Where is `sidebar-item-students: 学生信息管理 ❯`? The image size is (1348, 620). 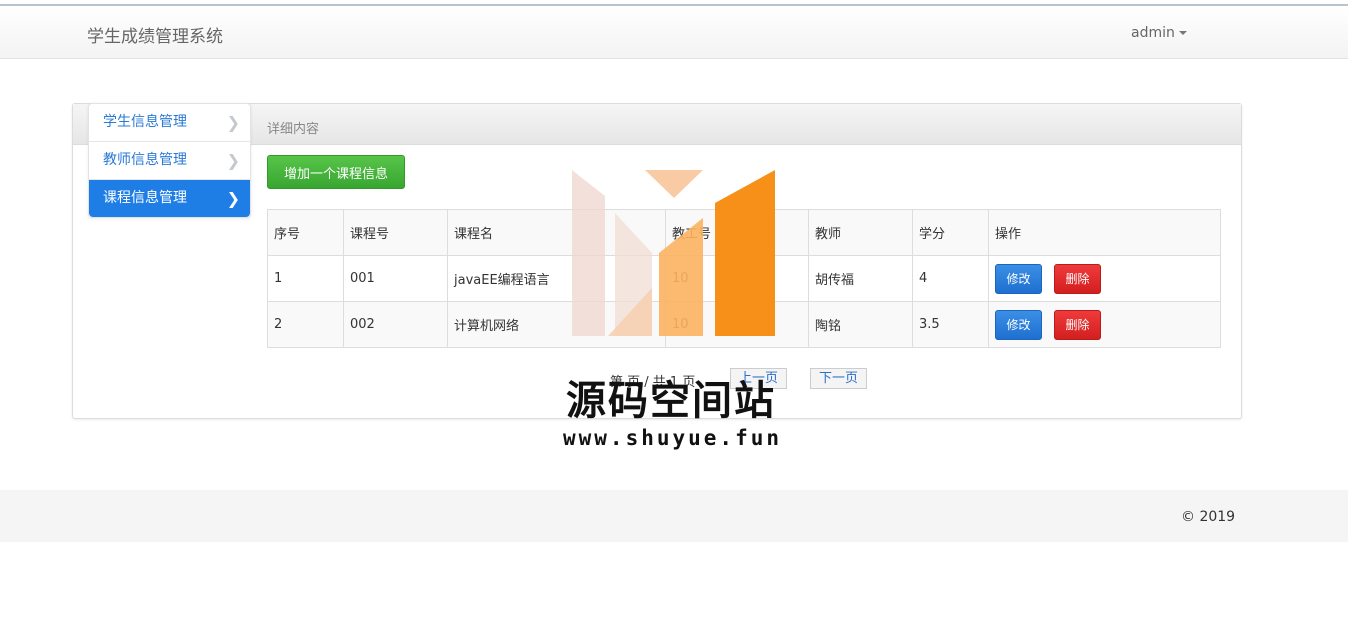 sidebar-item-students: 学生信息管理 ❯ is located at coordinates (169, 123).